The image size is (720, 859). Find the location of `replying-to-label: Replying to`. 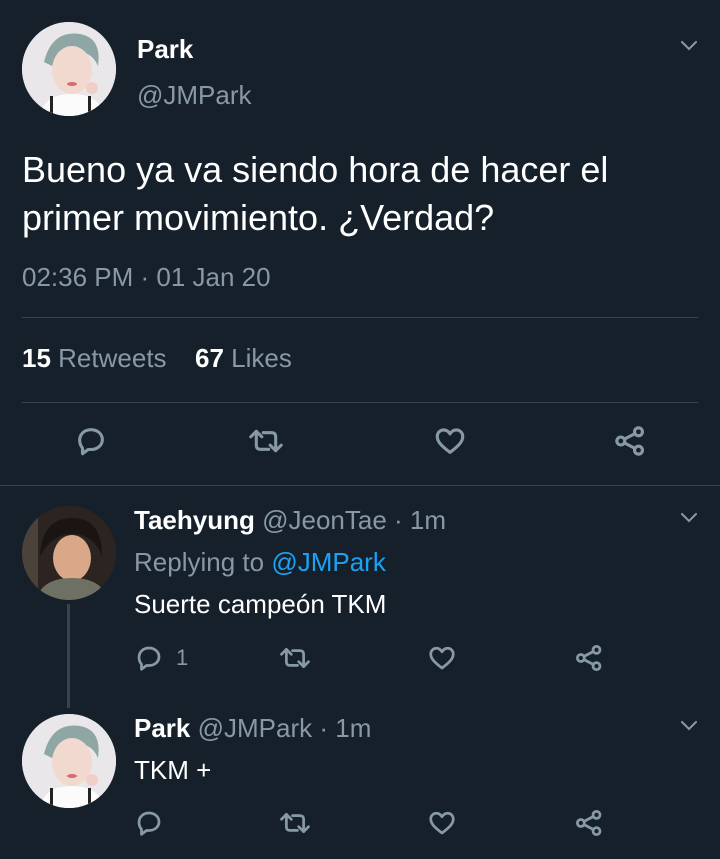

replying-to-label: Replying to is located at coordinates (199, 562).